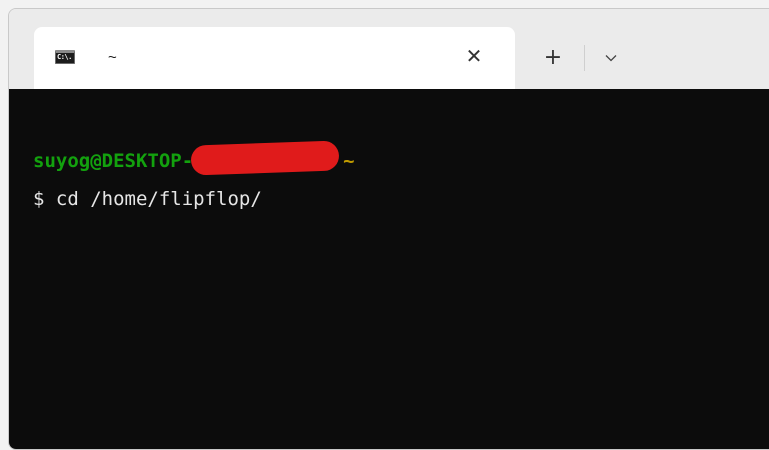 This screenshot has height=450, width=769. I want to click on new-tab-dropdown-button, so click(611, 58).